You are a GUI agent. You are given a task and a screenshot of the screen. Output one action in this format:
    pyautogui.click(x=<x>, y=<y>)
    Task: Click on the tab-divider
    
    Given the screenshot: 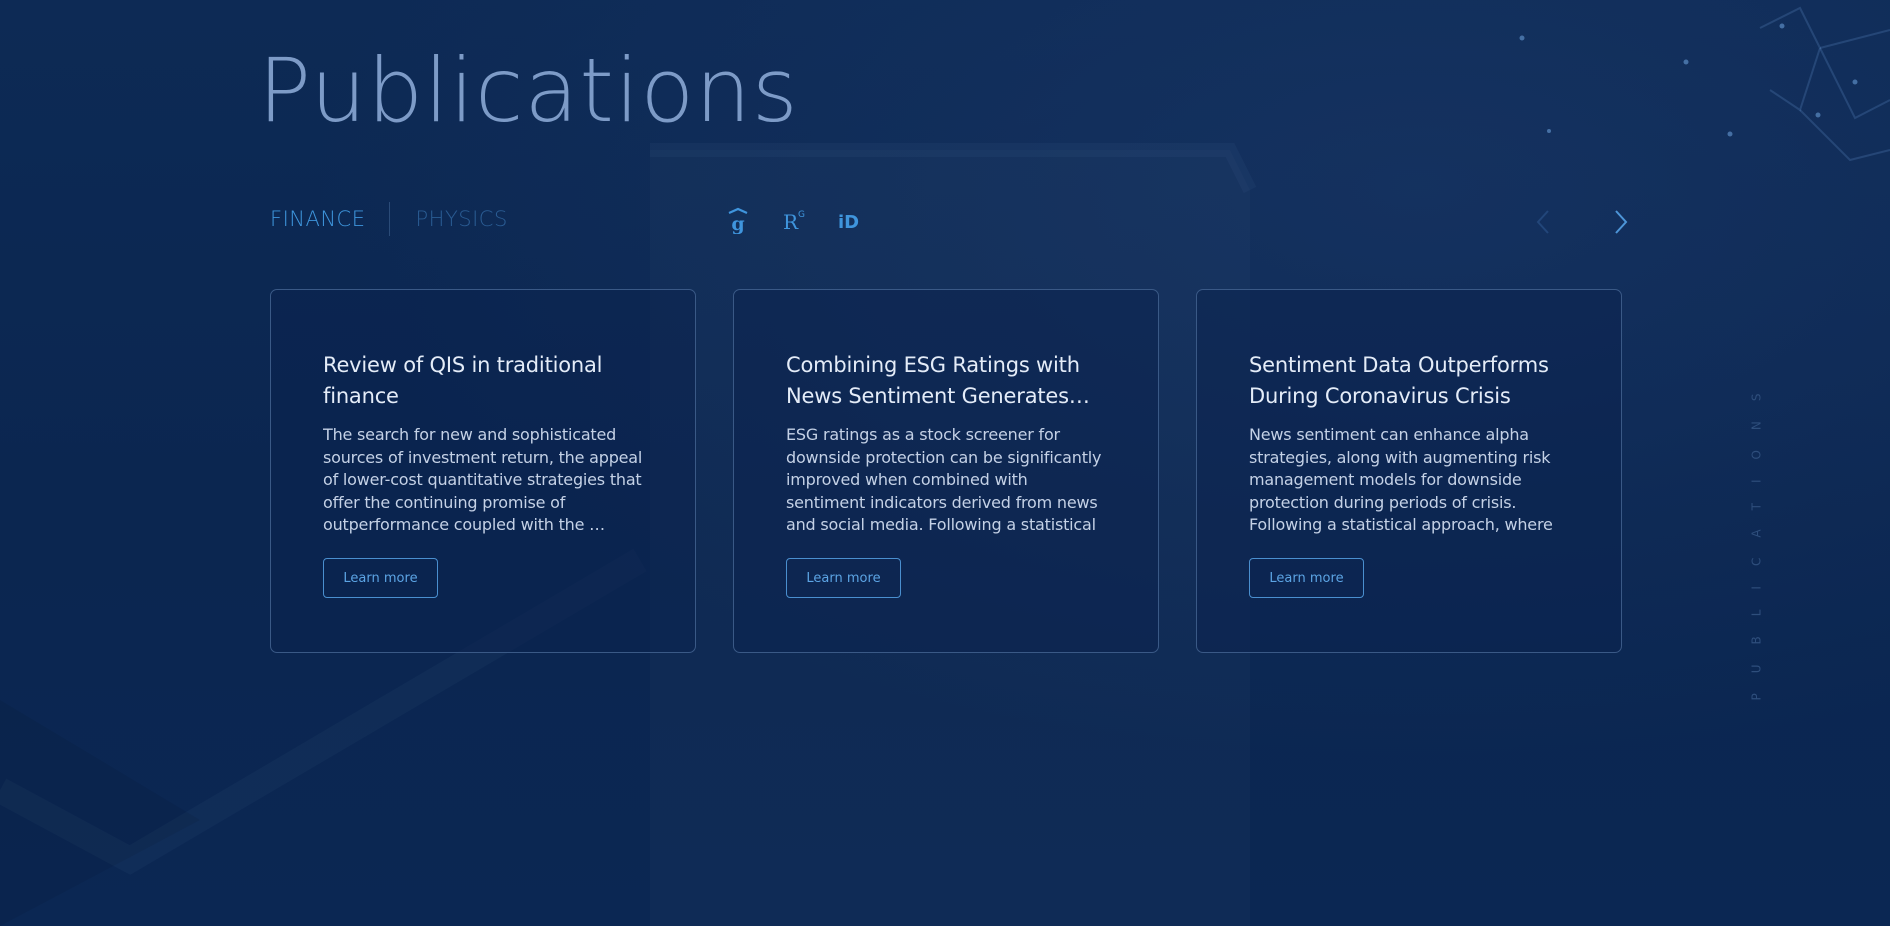 What is the action you would take?
    pyautogui.click(x=389, y=219)
    